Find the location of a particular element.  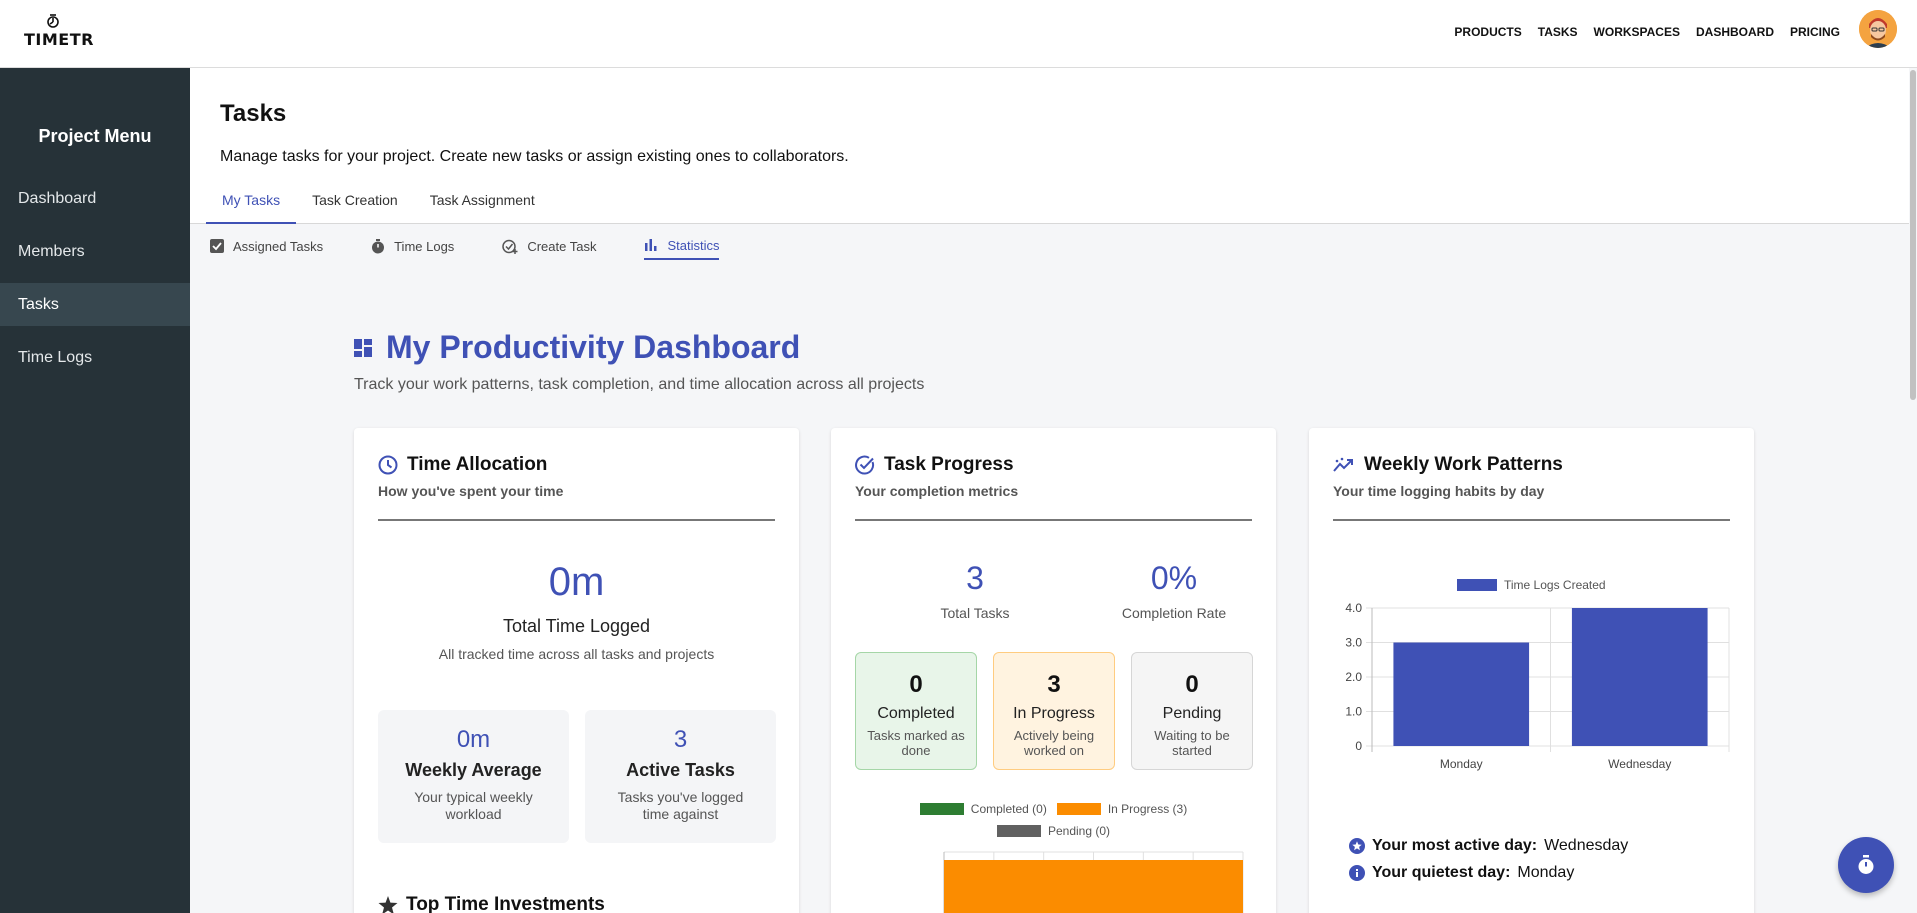

completion-rate-value: 0% is located at coordinates (1174, 578).